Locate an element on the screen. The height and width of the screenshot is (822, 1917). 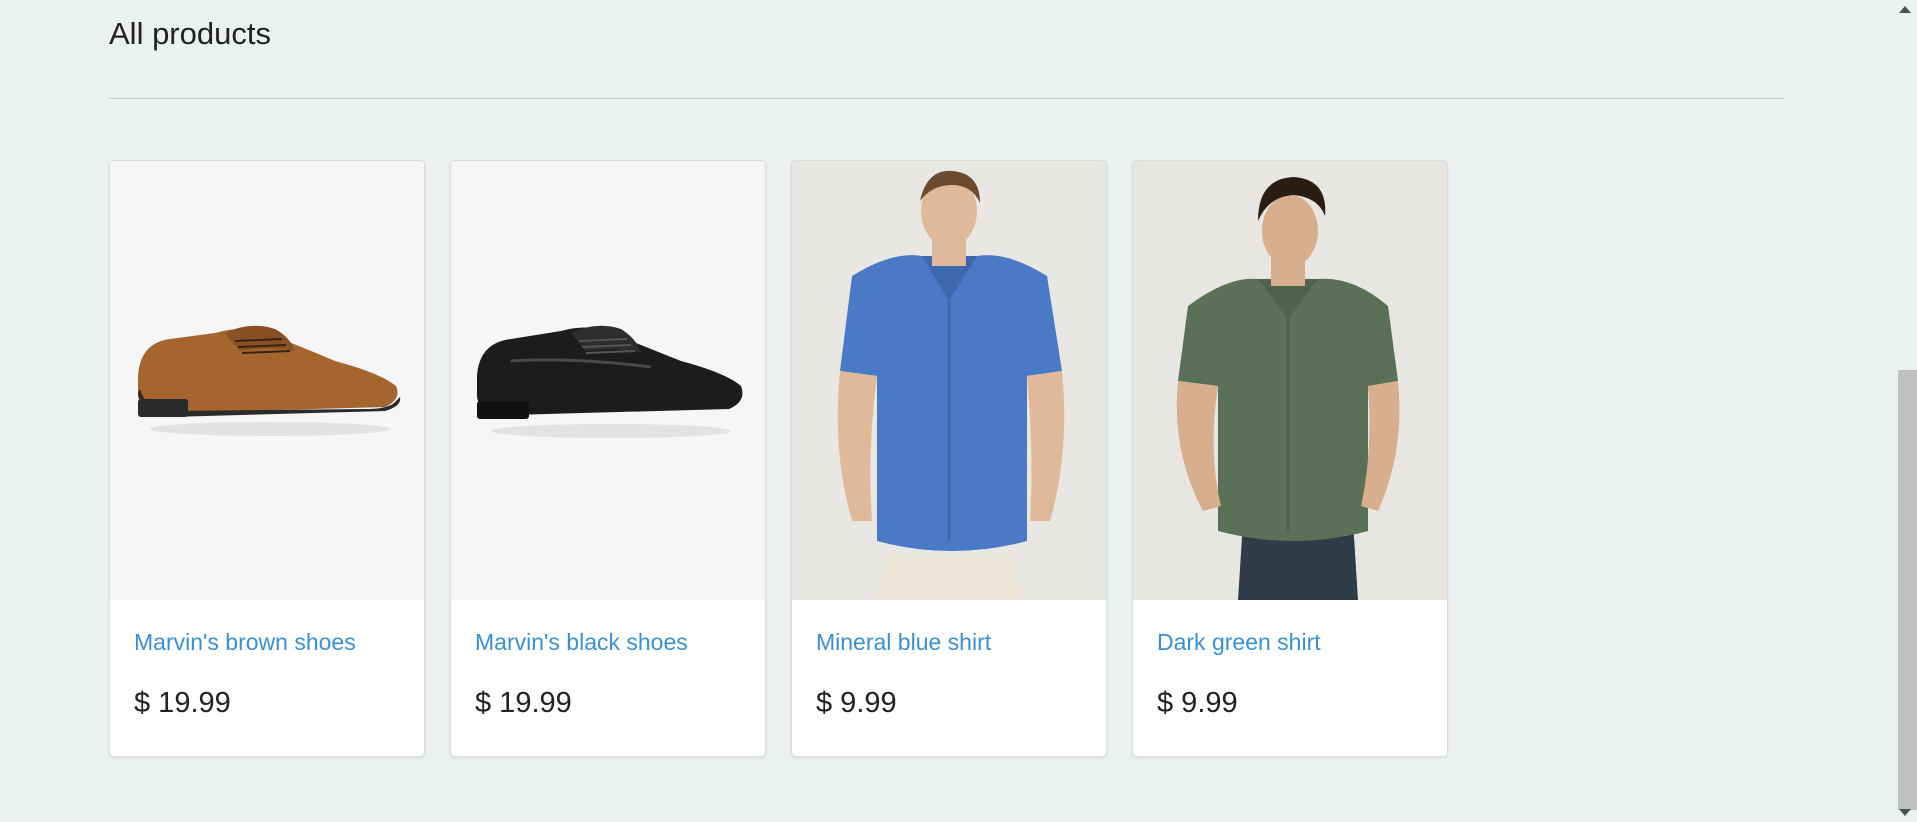
card-body: Marvin's black shoes $ 19.99 is located at coordinates (608, 660).